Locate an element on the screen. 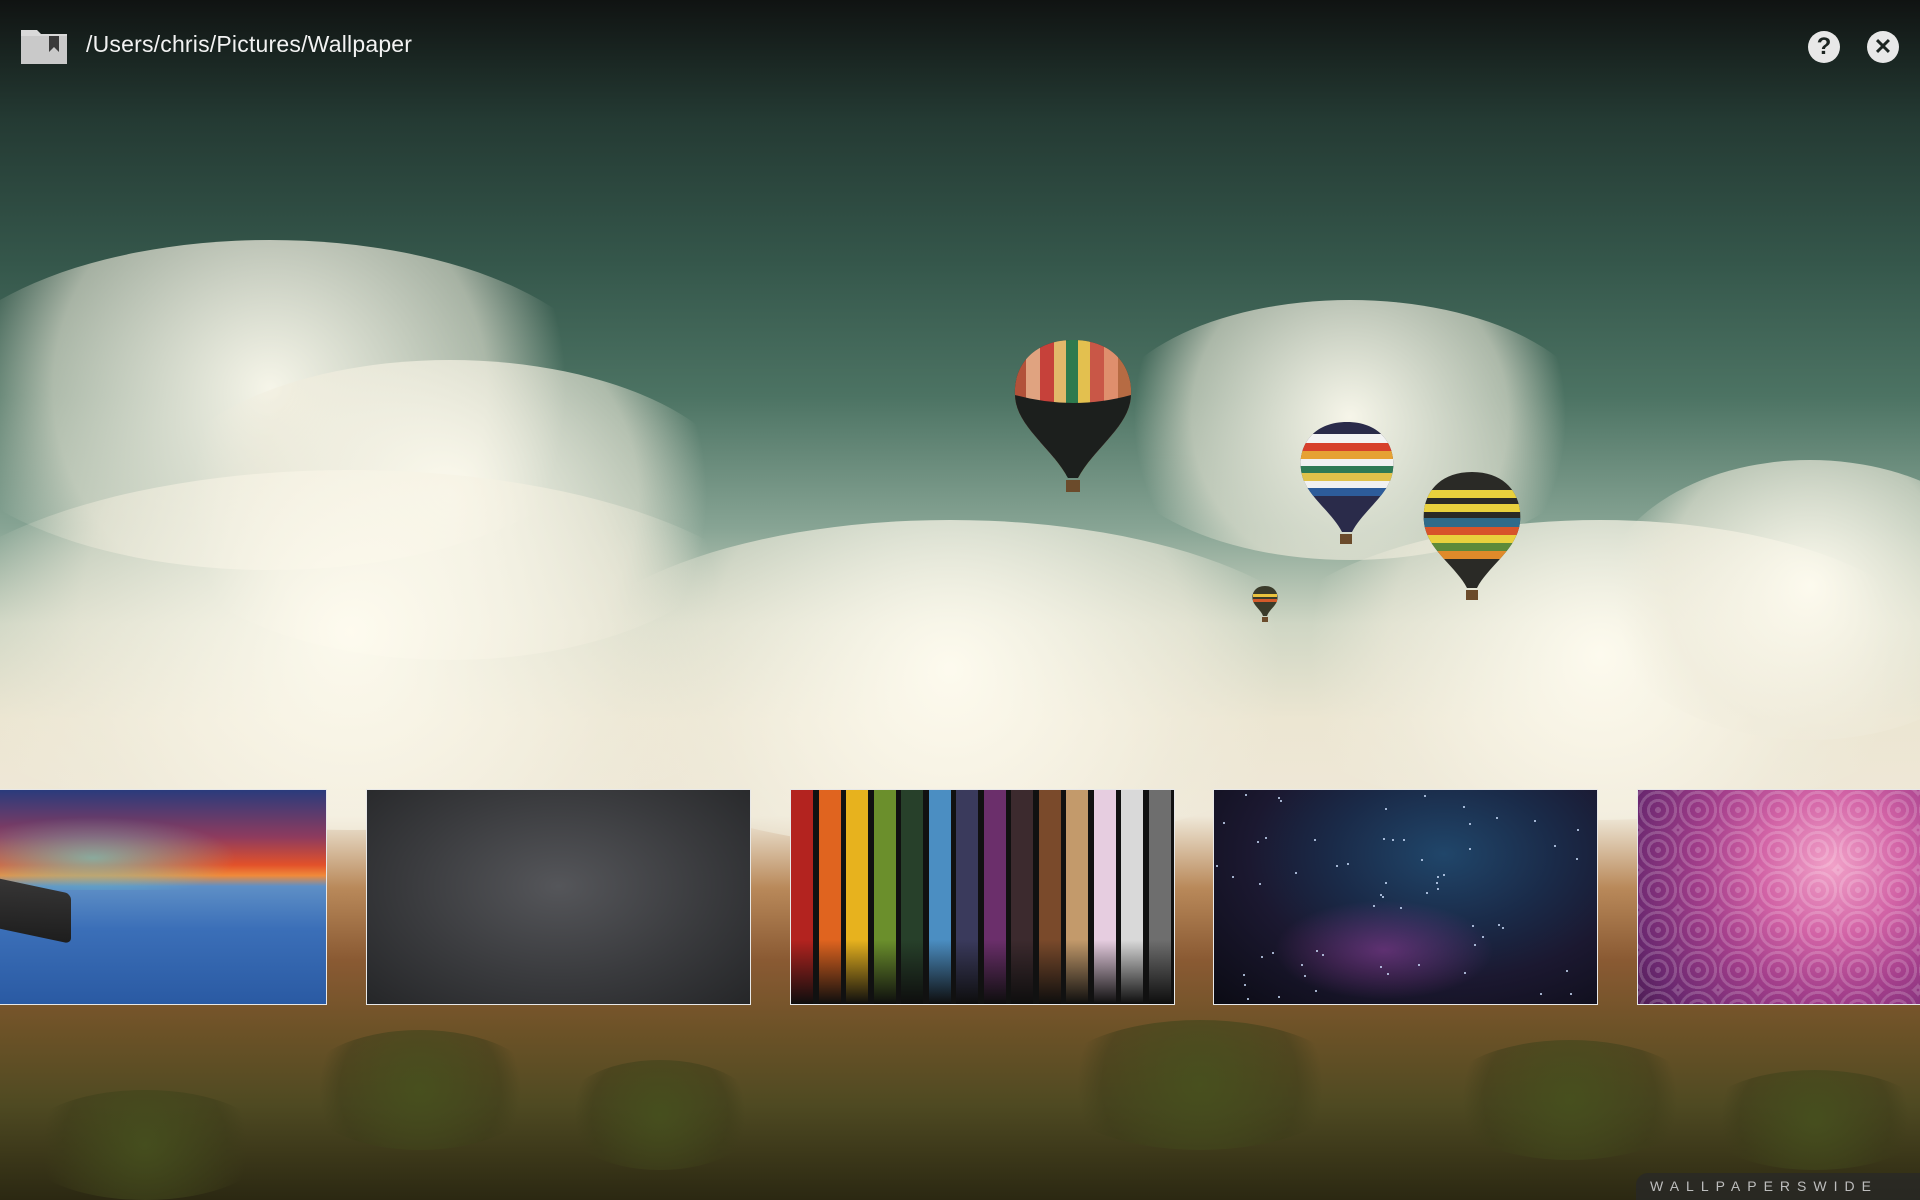  folder-bookmark-icon is located at coordinates (44, 46).